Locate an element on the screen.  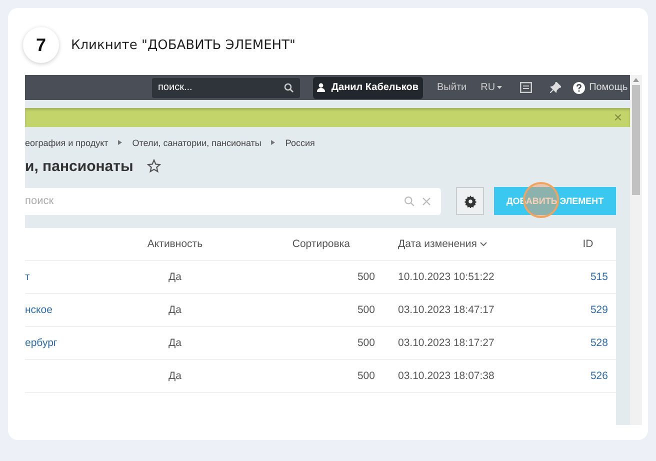
table-cell-text: 03.10.2023 18:07:38 is located at coordinates (447, 376).